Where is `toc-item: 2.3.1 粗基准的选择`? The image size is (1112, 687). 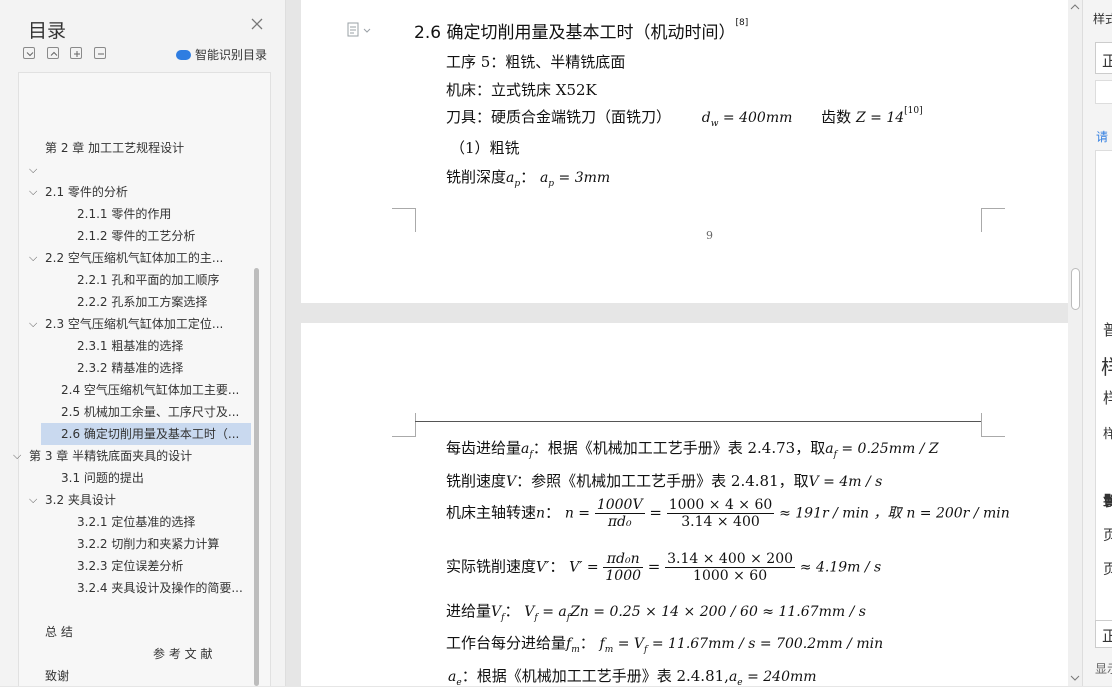
toc-item: 2.3.1 粗基准的选择 is located at coordinates (163, 346).